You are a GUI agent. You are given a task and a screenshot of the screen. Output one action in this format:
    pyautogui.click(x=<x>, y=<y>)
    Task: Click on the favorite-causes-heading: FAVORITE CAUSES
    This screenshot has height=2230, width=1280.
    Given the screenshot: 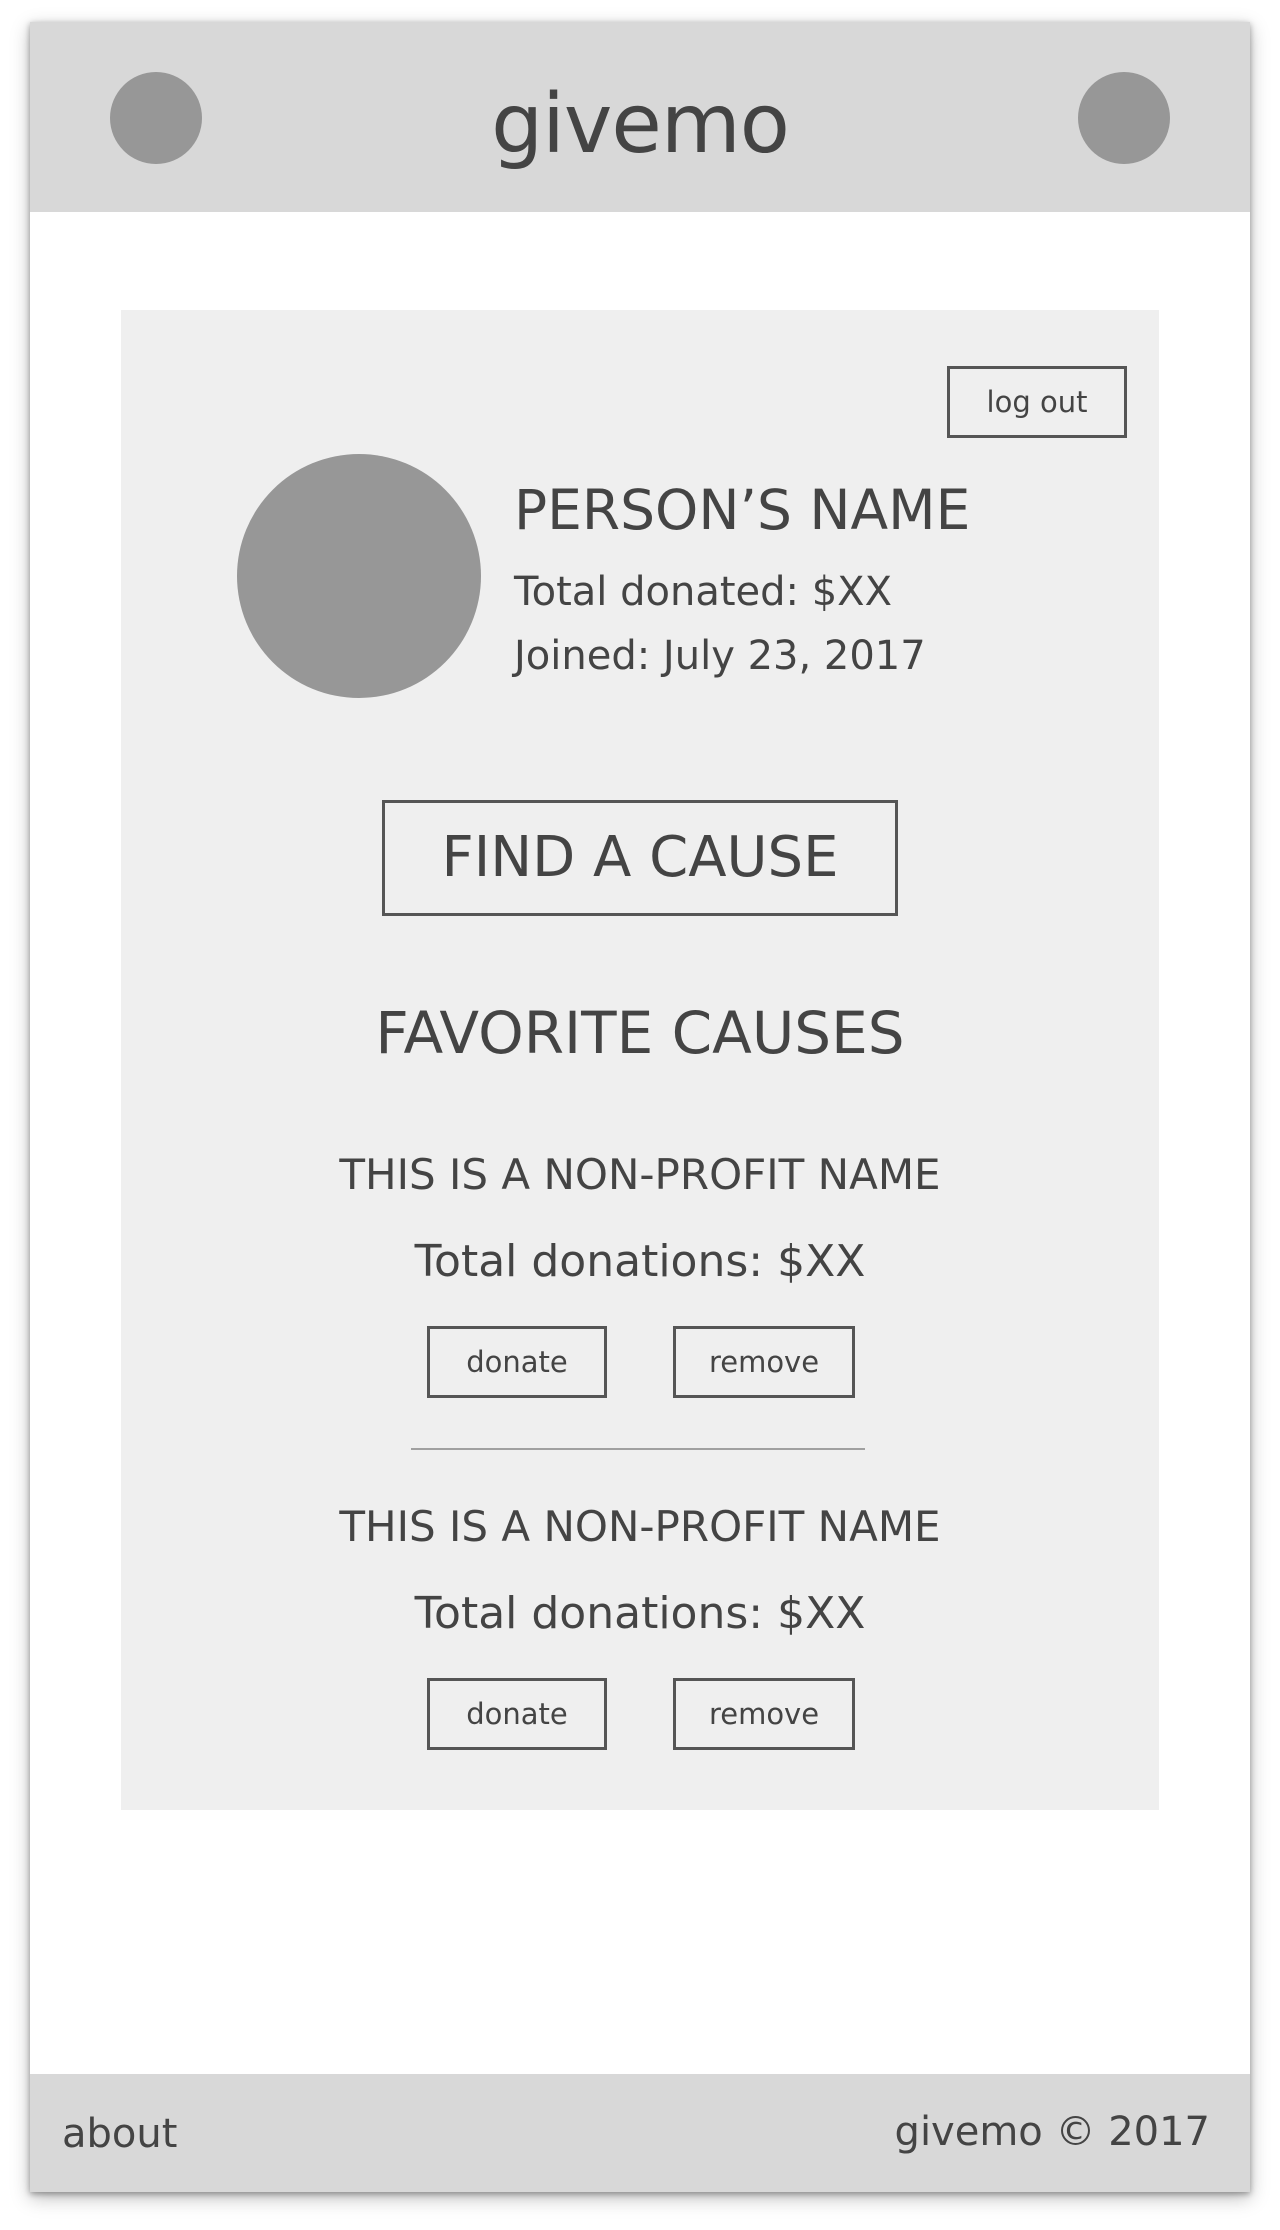 What is the action you would take?
    pyautogui.click(x=640, y=1033)
    